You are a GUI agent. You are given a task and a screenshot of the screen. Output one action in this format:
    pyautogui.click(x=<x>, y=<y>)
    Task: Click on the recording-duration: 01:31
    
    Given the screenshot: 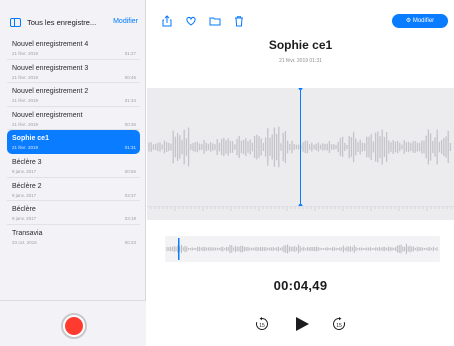 What is the action you would take?
    pyautogui.click(x=130, y=148)
    